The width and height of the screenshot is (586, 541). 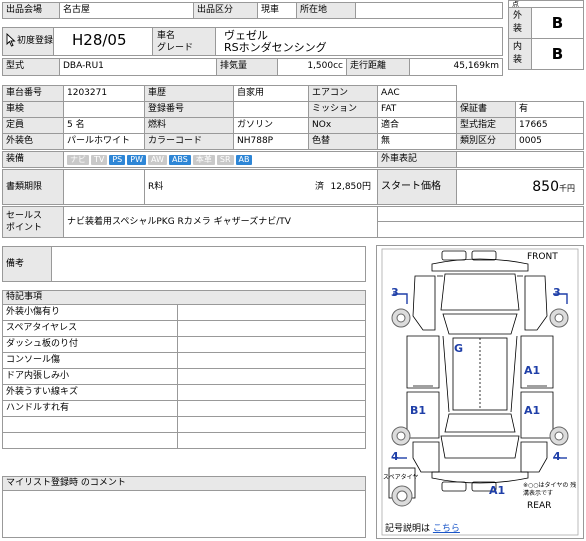 What do you see at coordinates (351, 187) in the screenshot?
I see `r-fee-value: 12,850円` at bounding box center [351, 187].